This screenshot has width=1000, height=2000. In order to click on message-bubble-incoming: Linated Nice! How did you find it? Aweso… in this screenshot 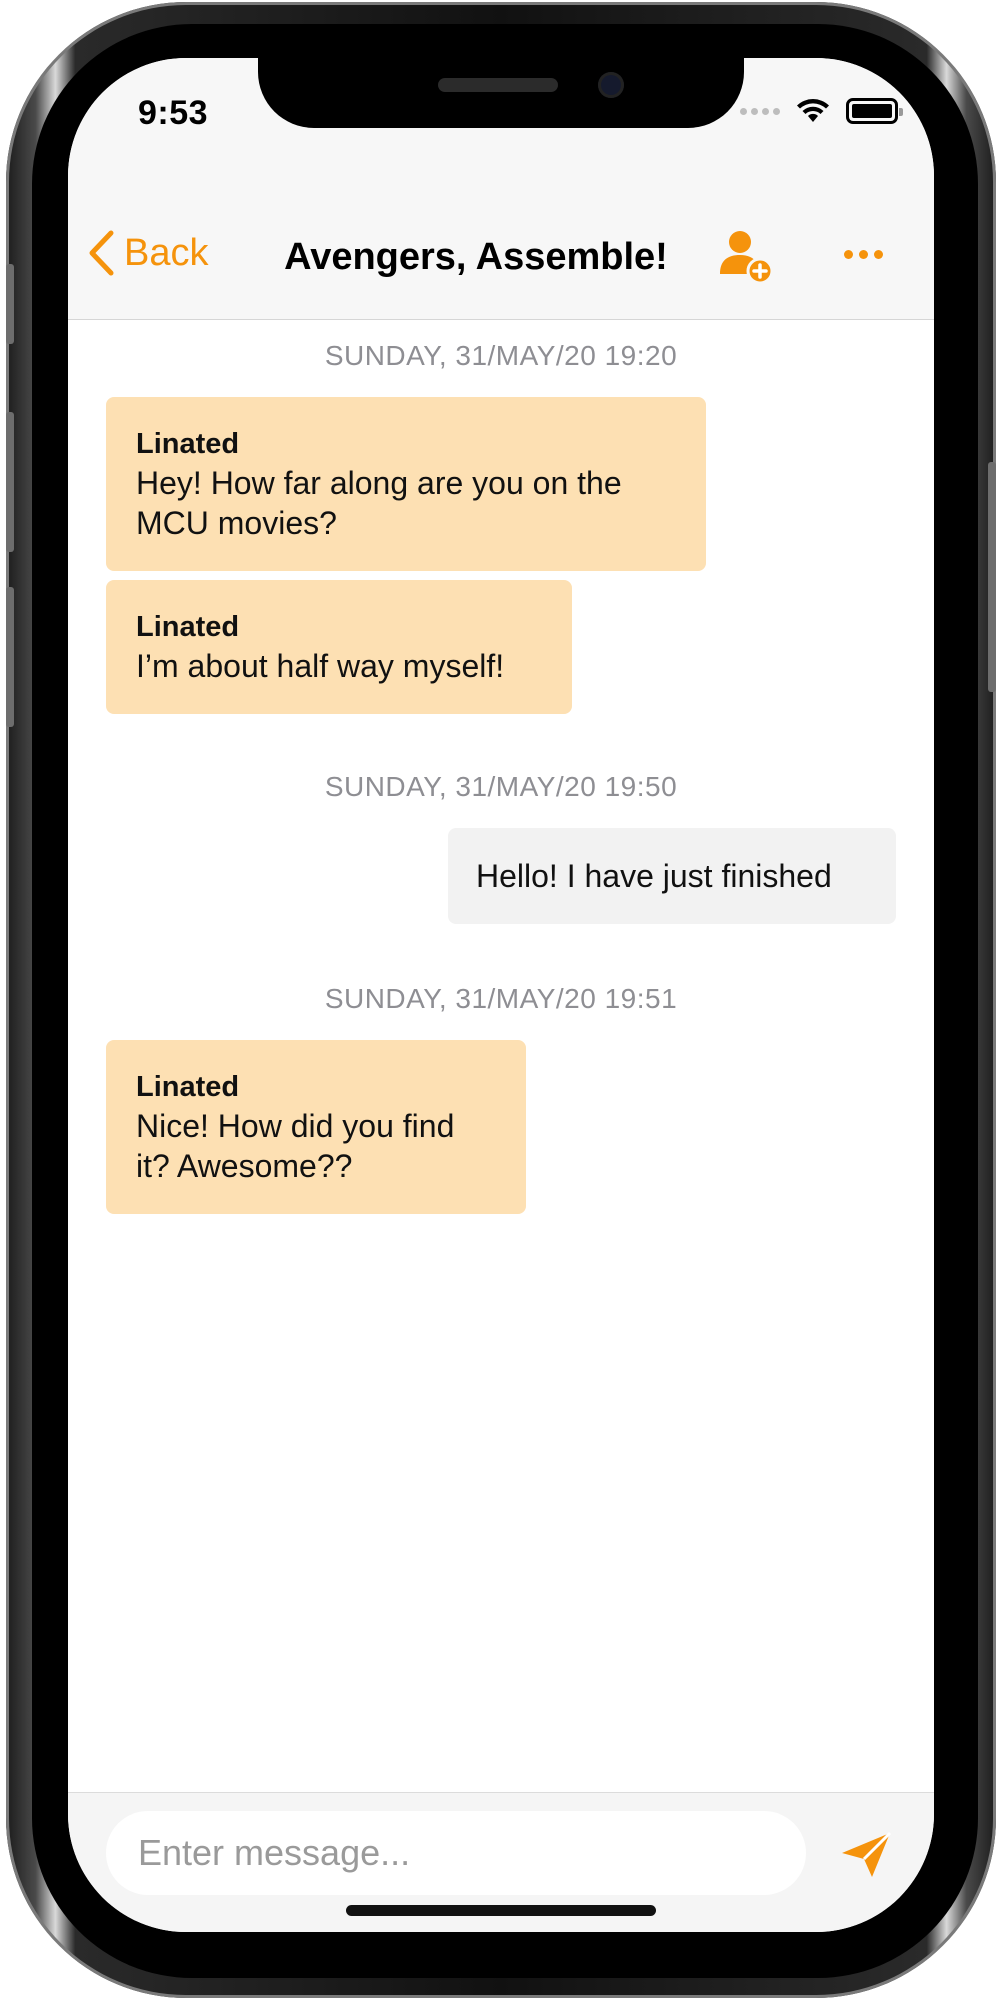, I will do `click(316, 1127)`.